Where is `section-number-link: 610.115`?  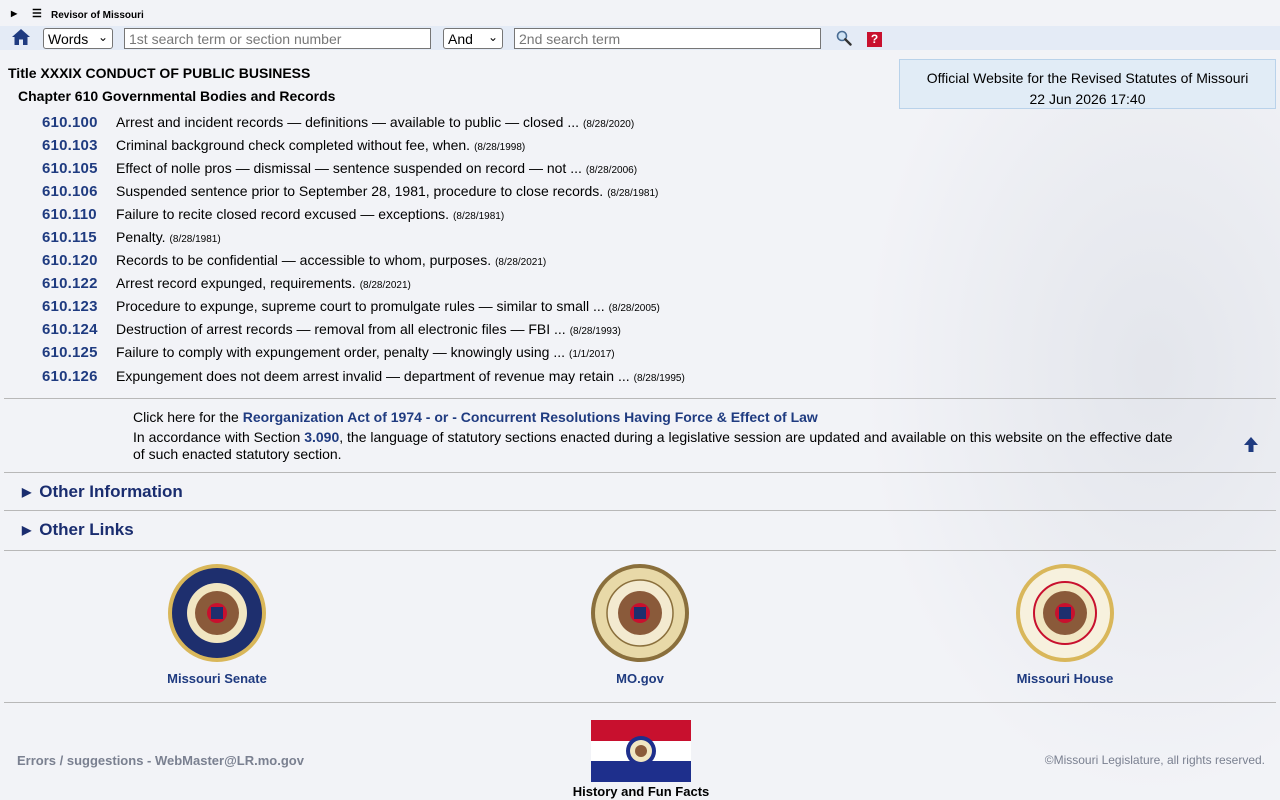 section-number-link: 610.115 is located at coordinates (69, 237).